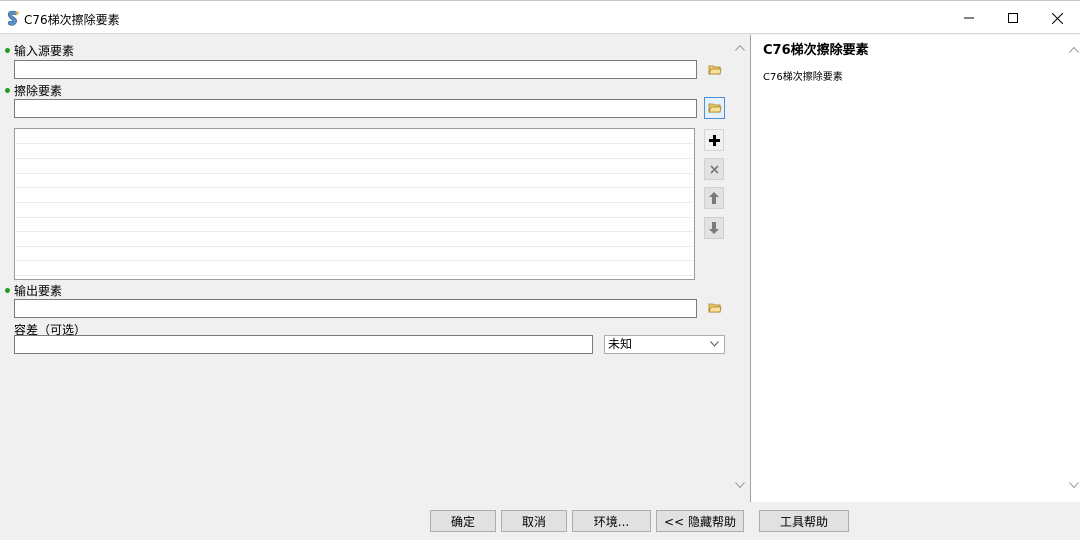 This screenshot has height=540, width=1080. I want to click on help-body: C76梯次擦除要素, so click(803, 77).